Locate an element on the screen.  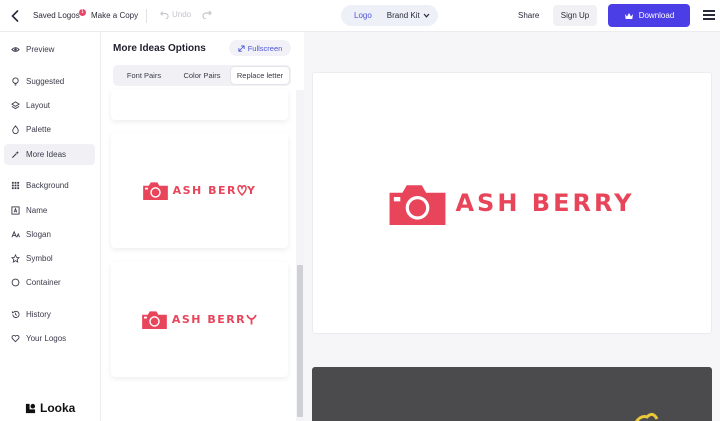
idea-logo: ASH BERR is located at coordinates (199, 319).